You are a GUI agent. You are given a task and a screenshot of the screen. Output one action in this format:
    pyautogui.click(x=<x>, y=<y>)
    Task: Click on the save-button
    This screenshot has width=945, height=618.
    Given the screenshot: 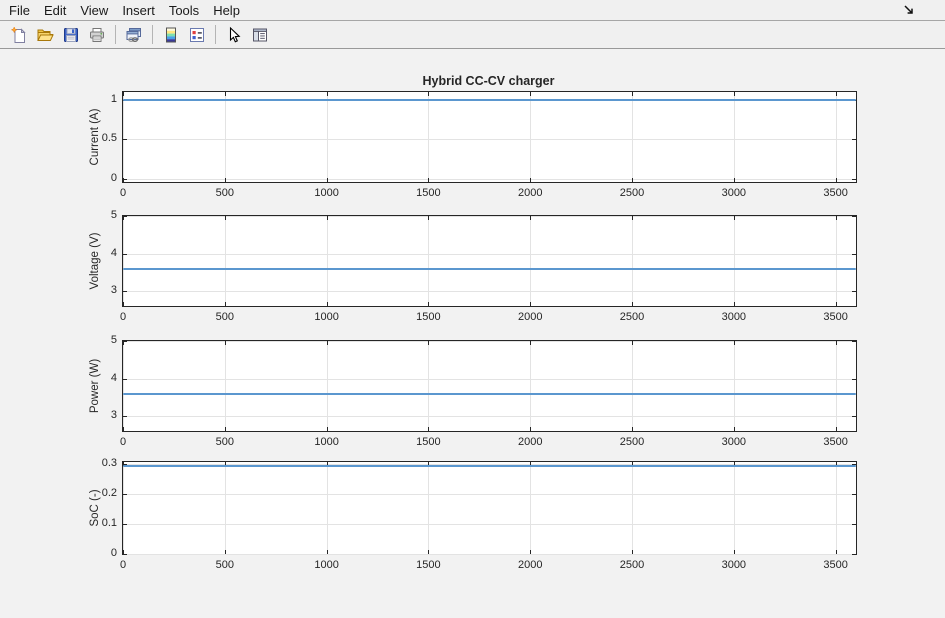 What is the action you would take?
    pyautogui.click(x=71, y=35)
    